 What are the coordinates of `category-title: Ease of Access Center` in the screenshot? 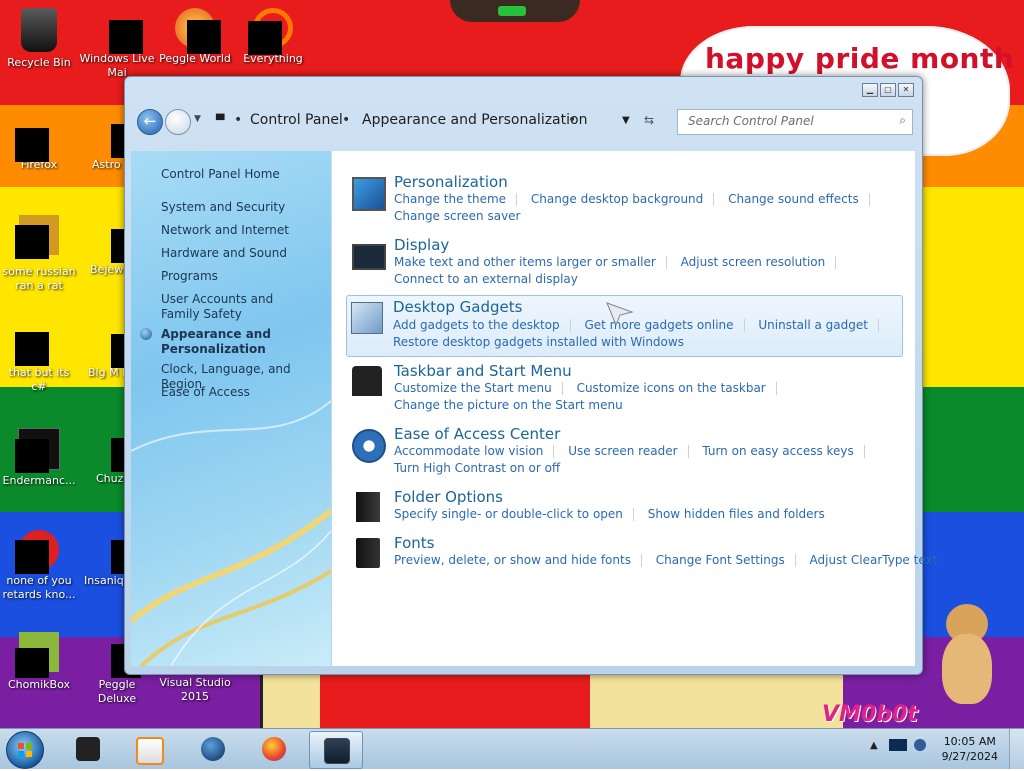 It's located at (477, 434).